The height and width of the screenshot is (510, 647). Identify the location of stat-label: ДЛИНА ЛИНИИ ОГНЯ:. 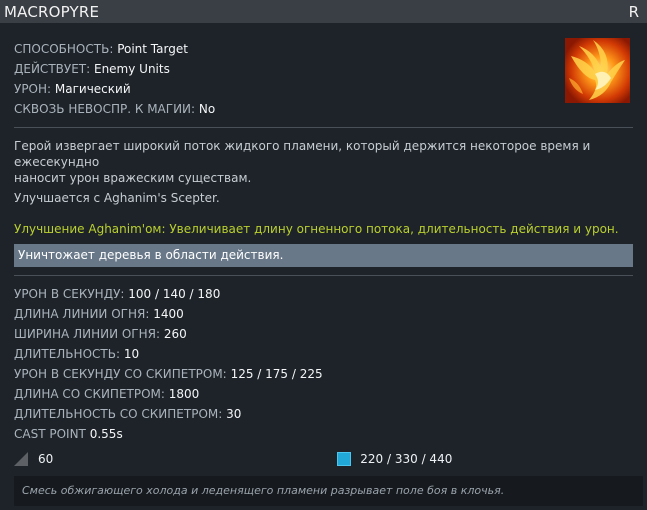
(82, 314).